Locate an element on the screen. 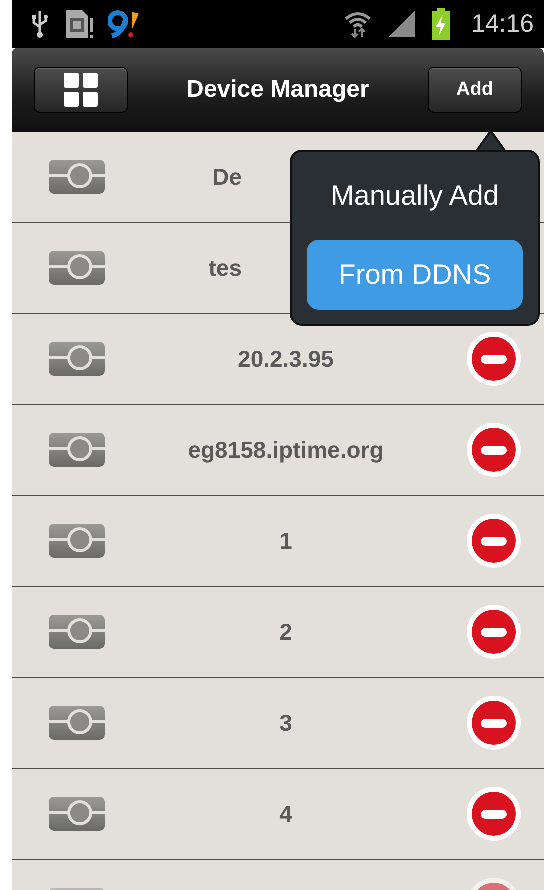 The height and width of the screenshot is (890, 544). device-name: De is located at coordinates (227, 177).